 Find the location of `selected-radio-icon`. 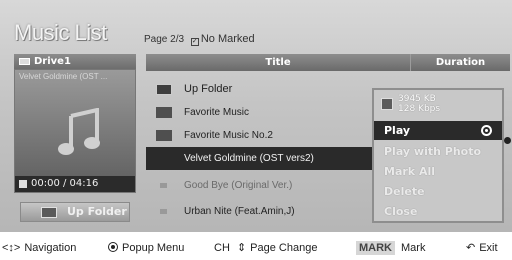

selected-radio-icon is located at coordinates (486, 130).